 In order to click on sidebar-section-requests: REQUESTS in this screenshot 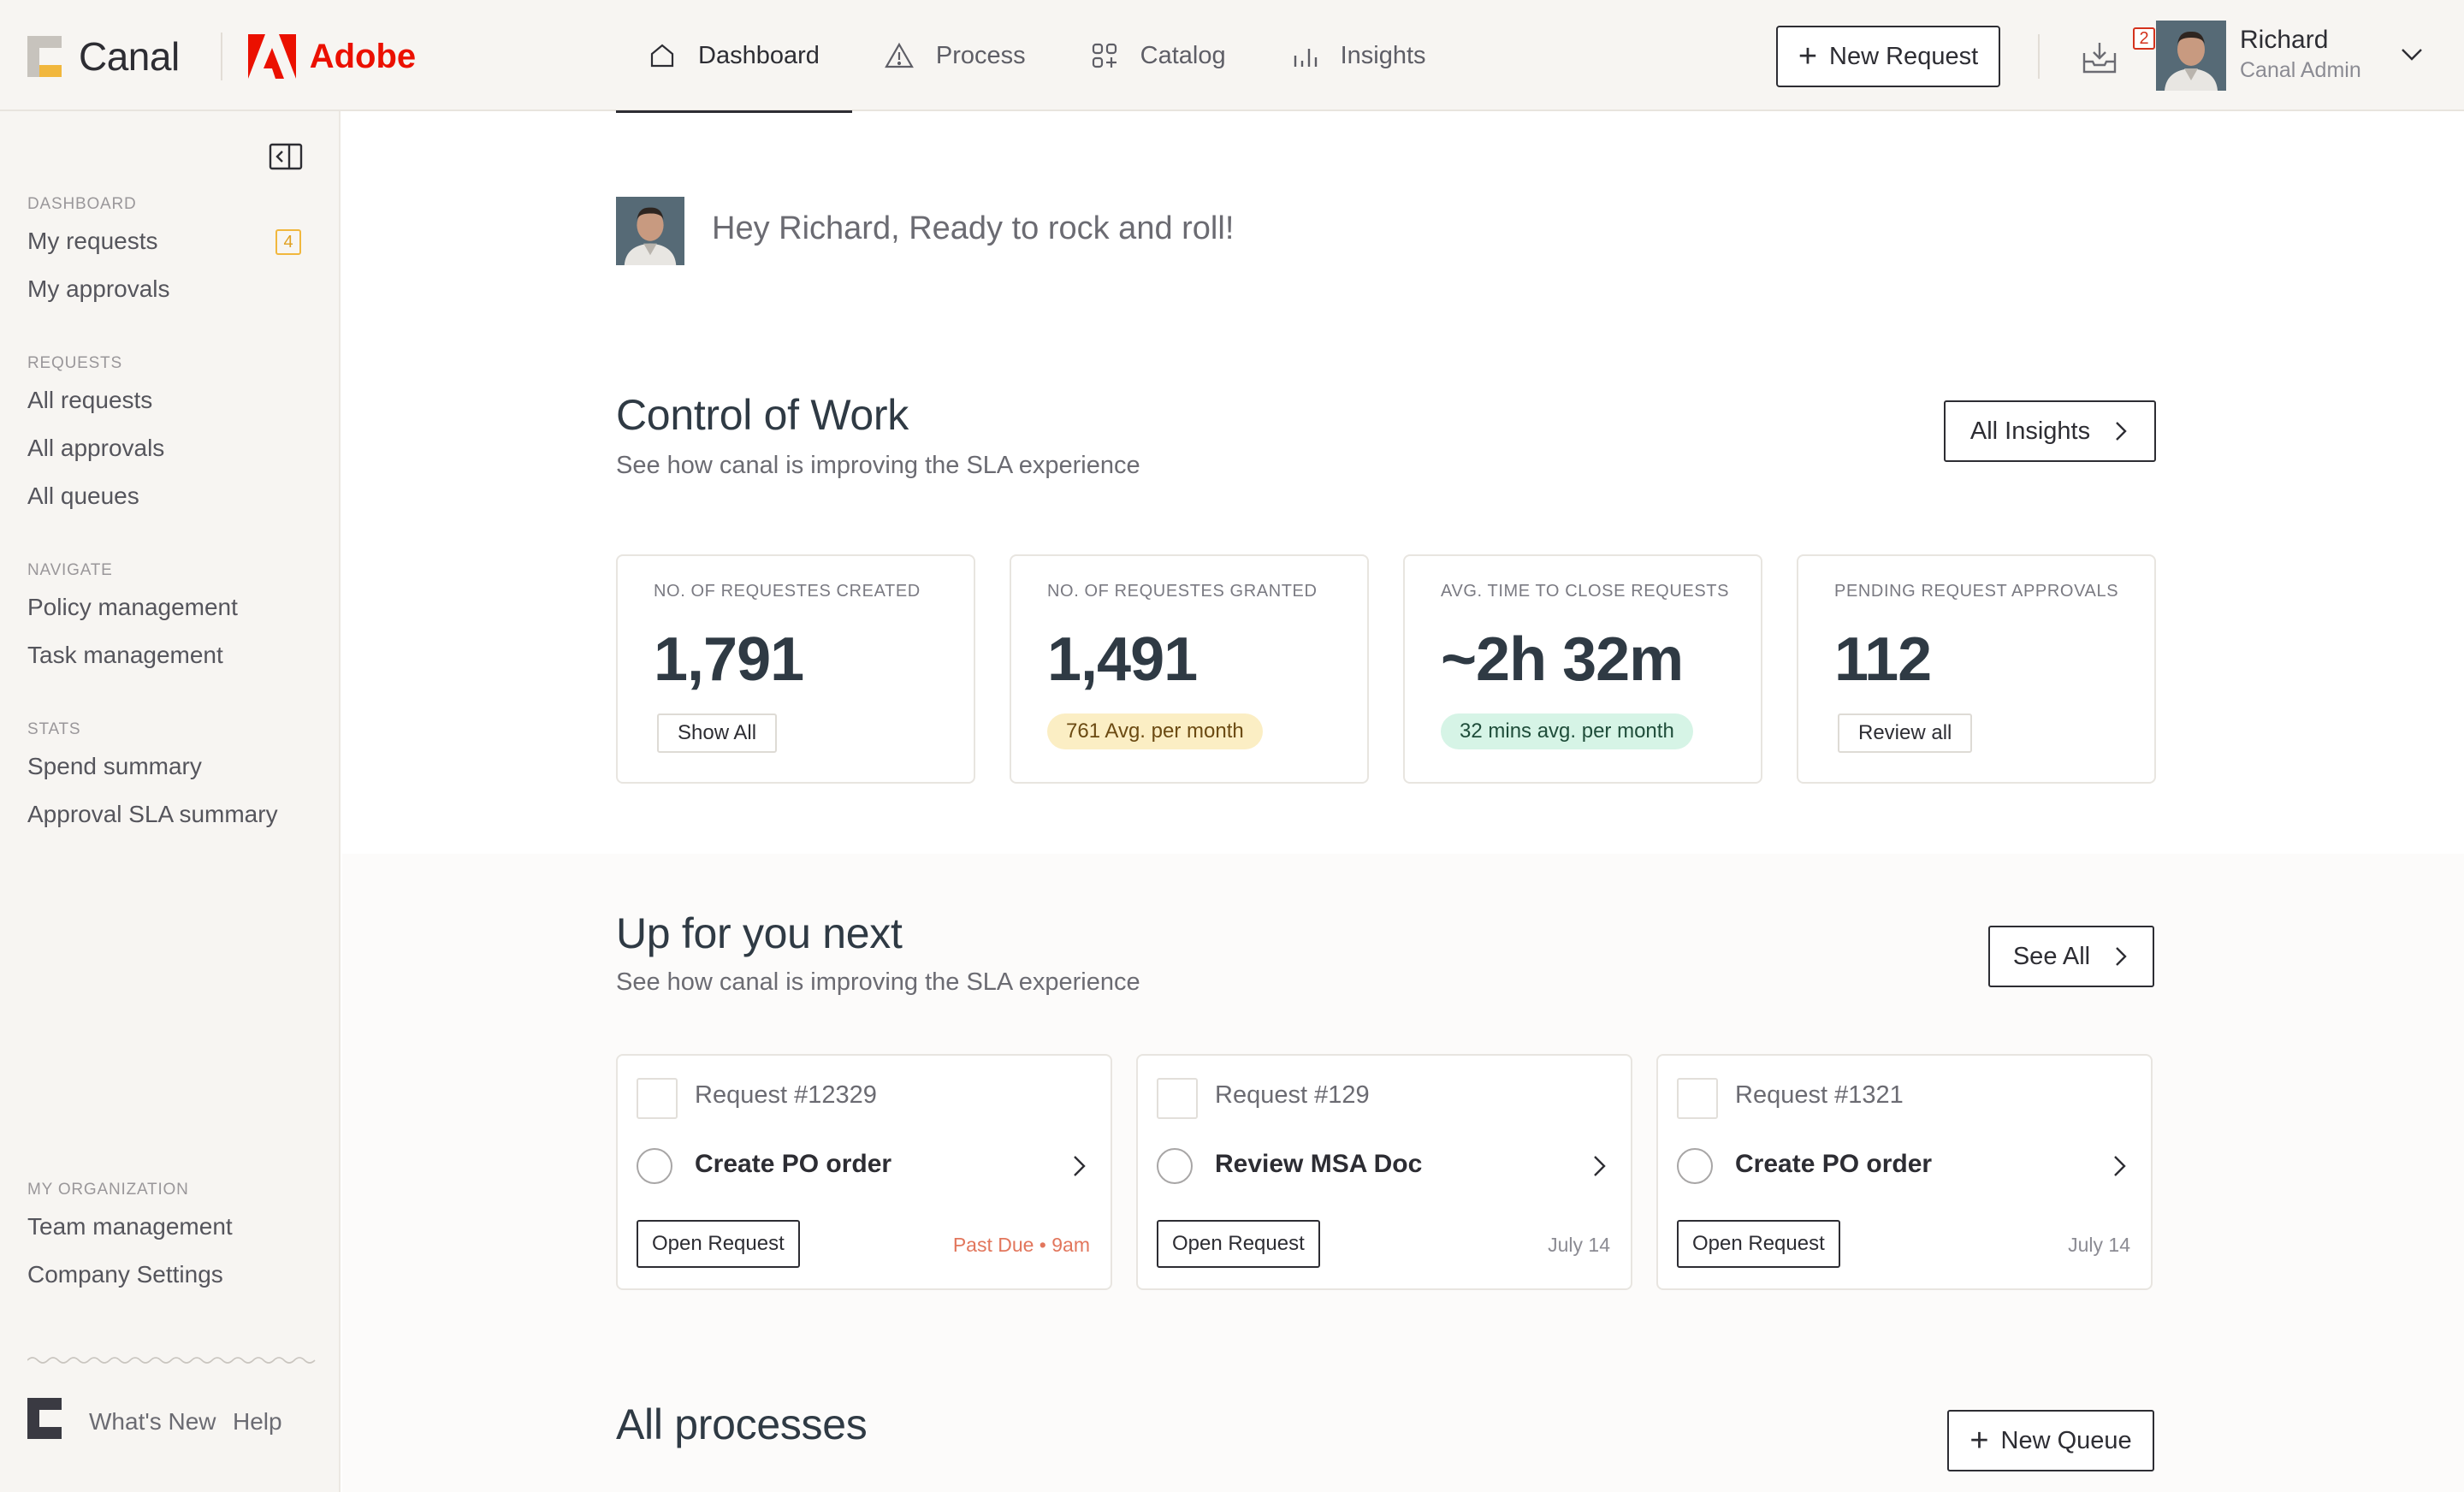, I will do `click(74, 363)`.